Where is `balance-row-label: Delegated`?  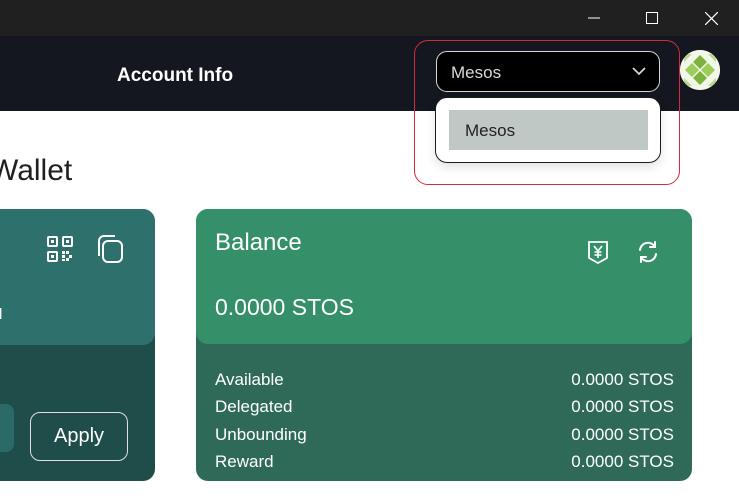
balance-row-label: Delegated is located at coordinates (254, 406).